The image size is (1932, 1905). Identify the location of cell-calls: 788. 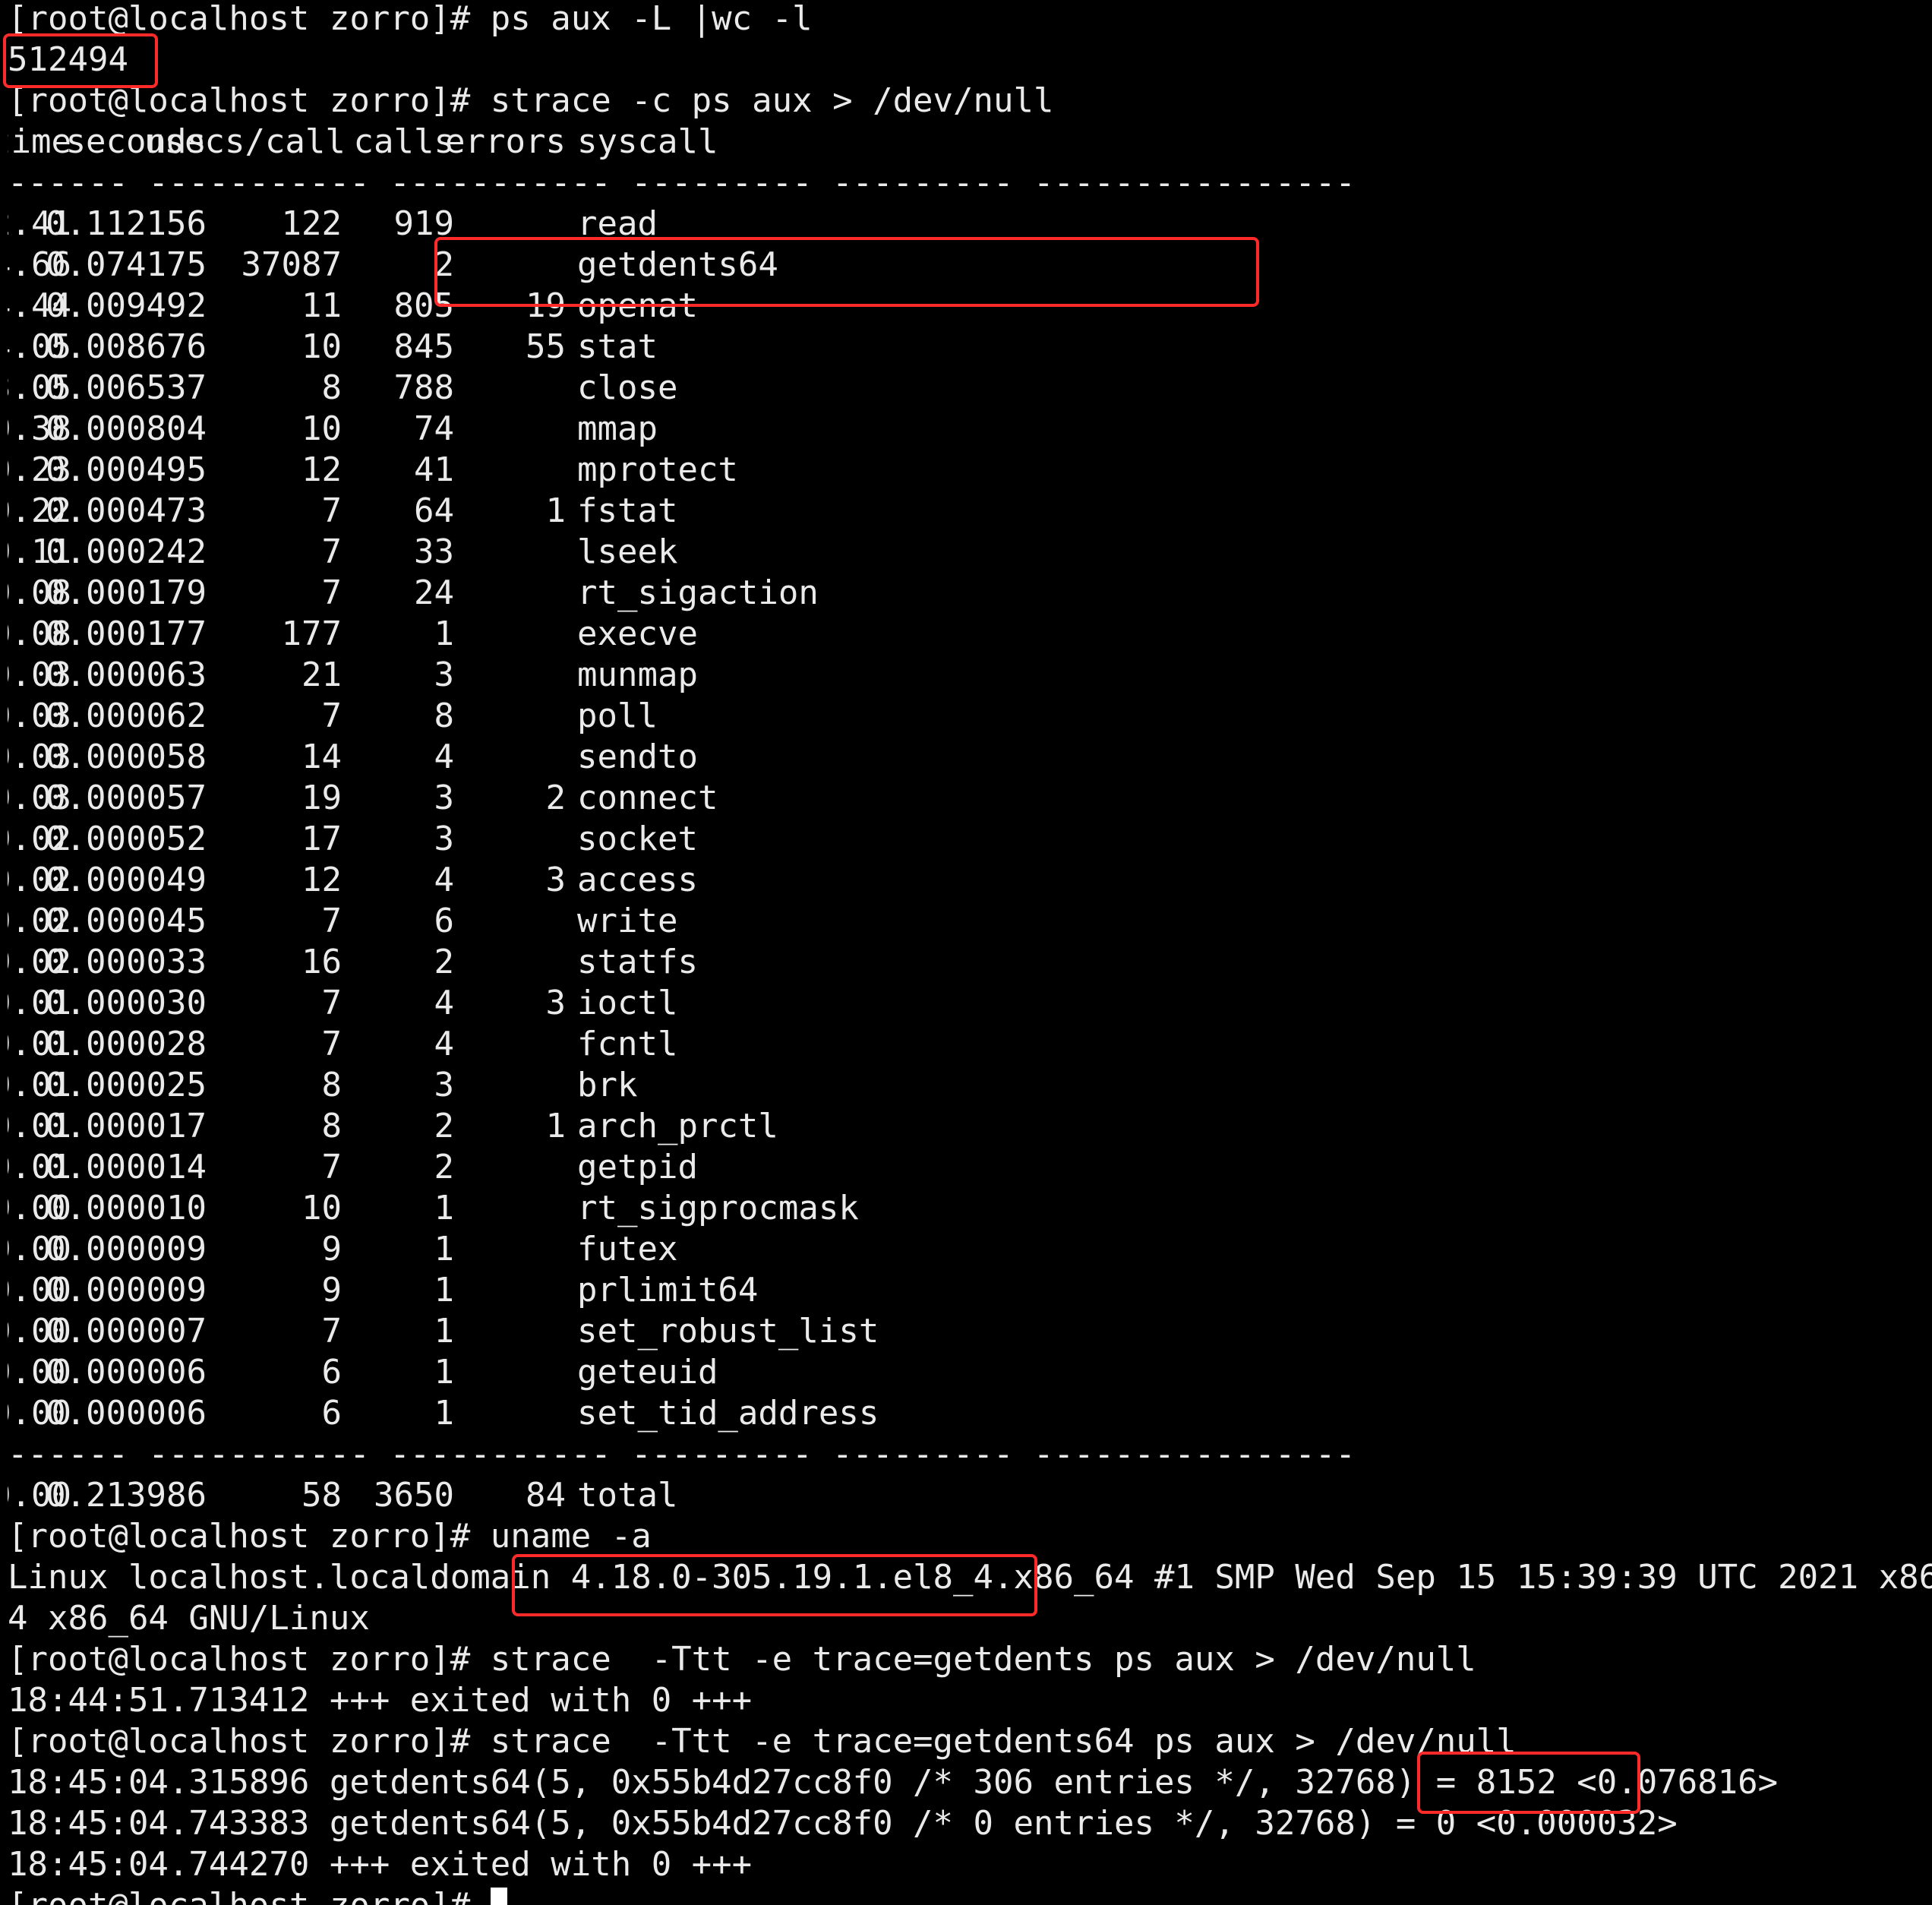
(423, 387).